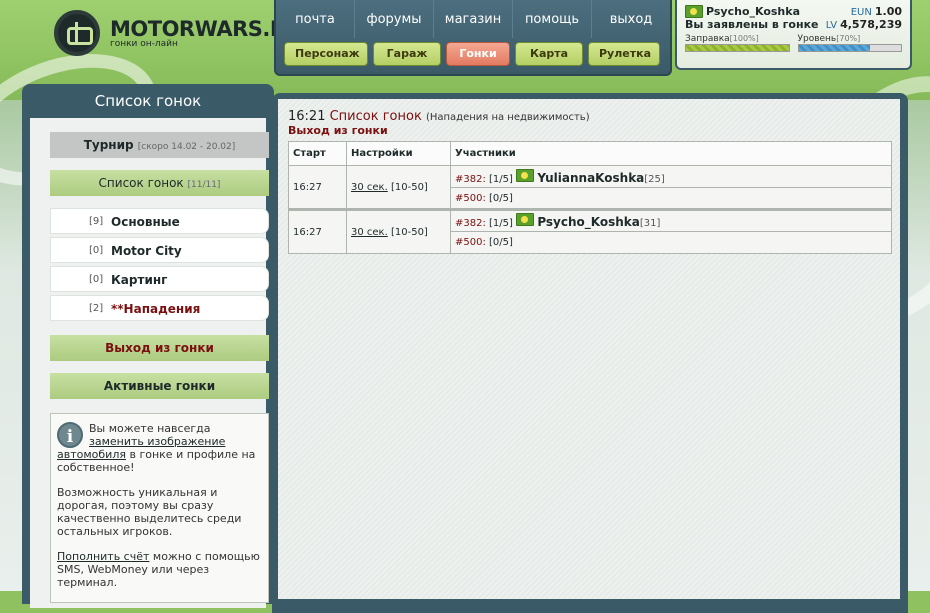 This screenshot has height=613, width=930. I want to click on sidebar-category-main: [9] Основные, so click(159, 221).